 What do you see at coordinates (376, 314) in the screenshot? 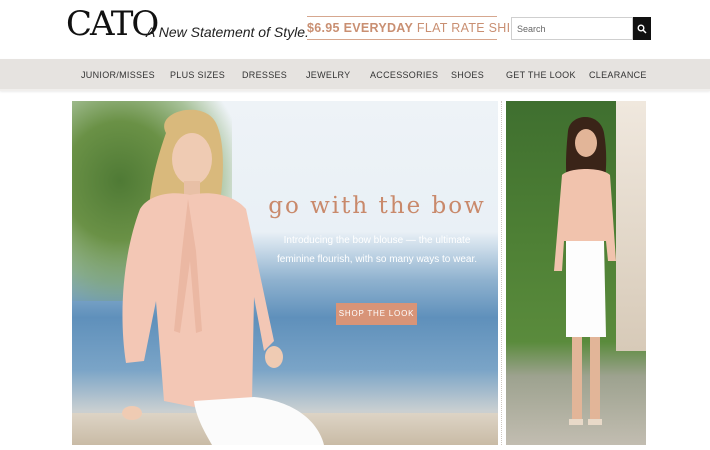
I see `shop-the-look-button: SHOP THE LOOK` at bounding box center [376, 314].